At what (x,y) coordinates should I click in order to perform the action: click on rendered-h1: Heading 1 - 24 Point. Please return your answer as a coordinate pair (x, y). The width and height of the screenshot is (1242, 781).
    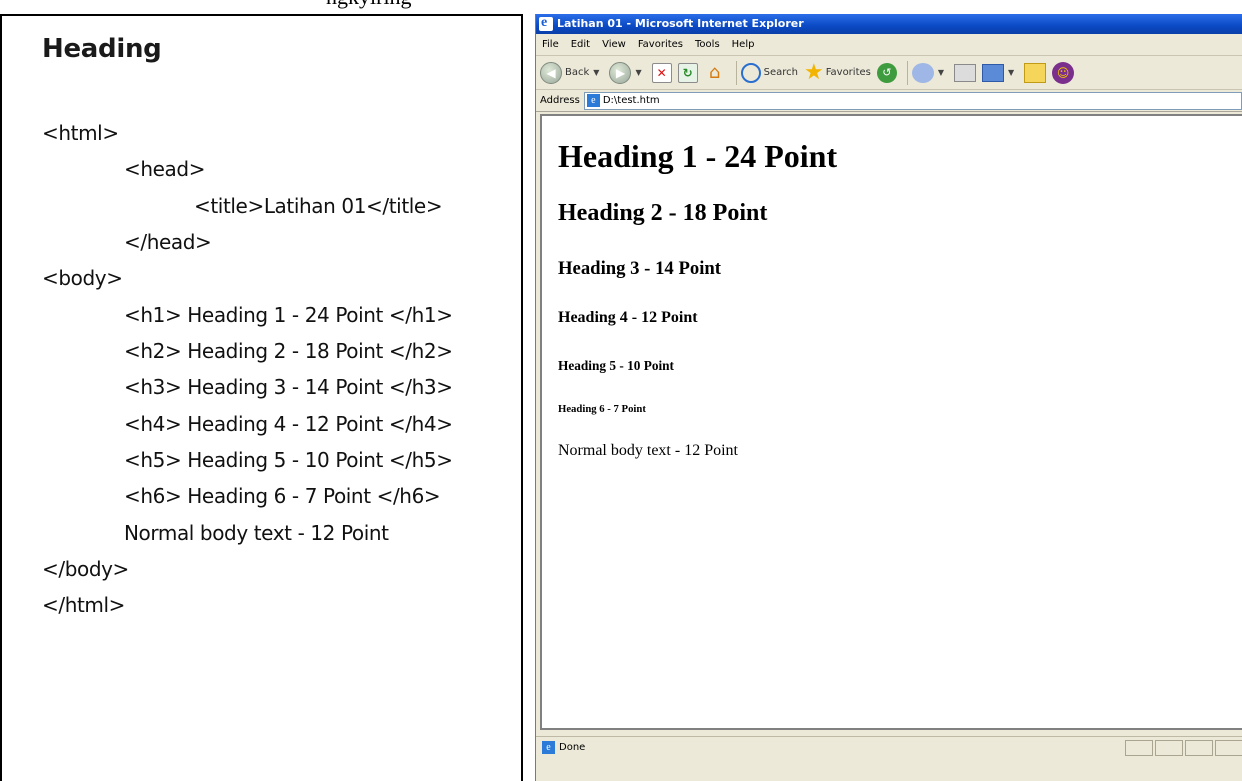
    Looking at the image, I should click on (698, 156).